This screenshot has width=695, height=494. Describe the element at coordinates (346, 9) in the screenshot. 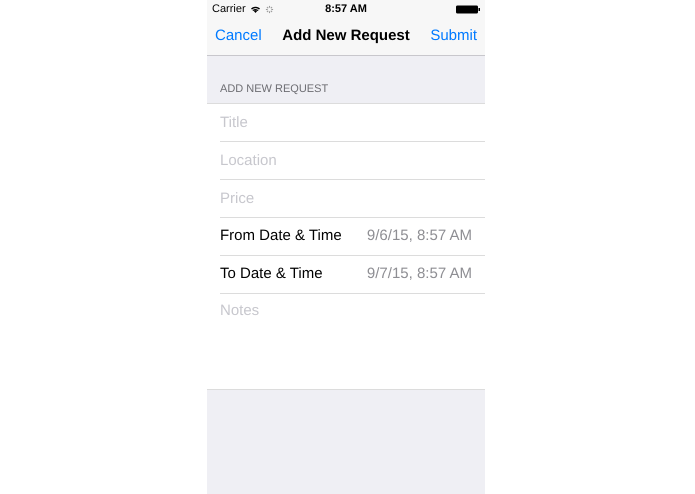

I see `status-time: 8:57 AM` at that location.